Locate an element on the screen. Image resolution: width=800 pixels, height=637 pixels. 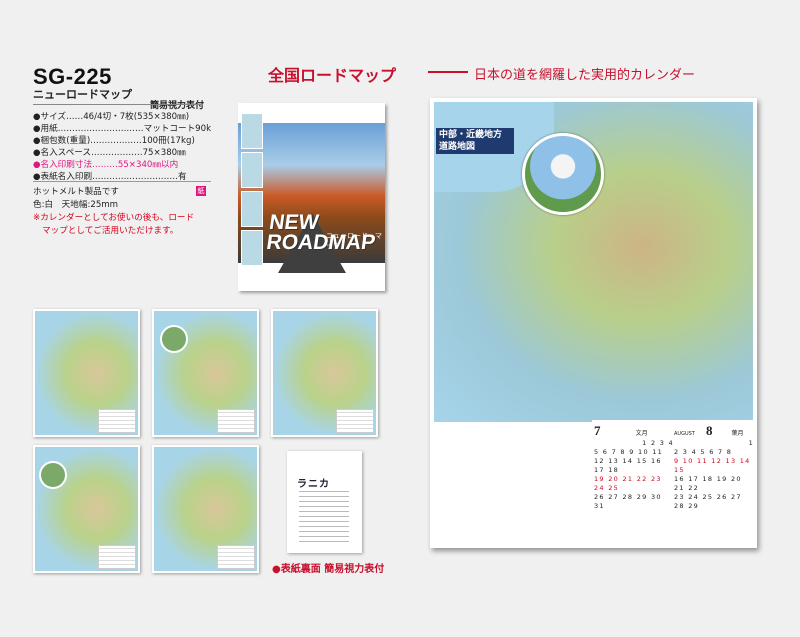
month2-label: AUGUST is located at coordinates (684, 434).